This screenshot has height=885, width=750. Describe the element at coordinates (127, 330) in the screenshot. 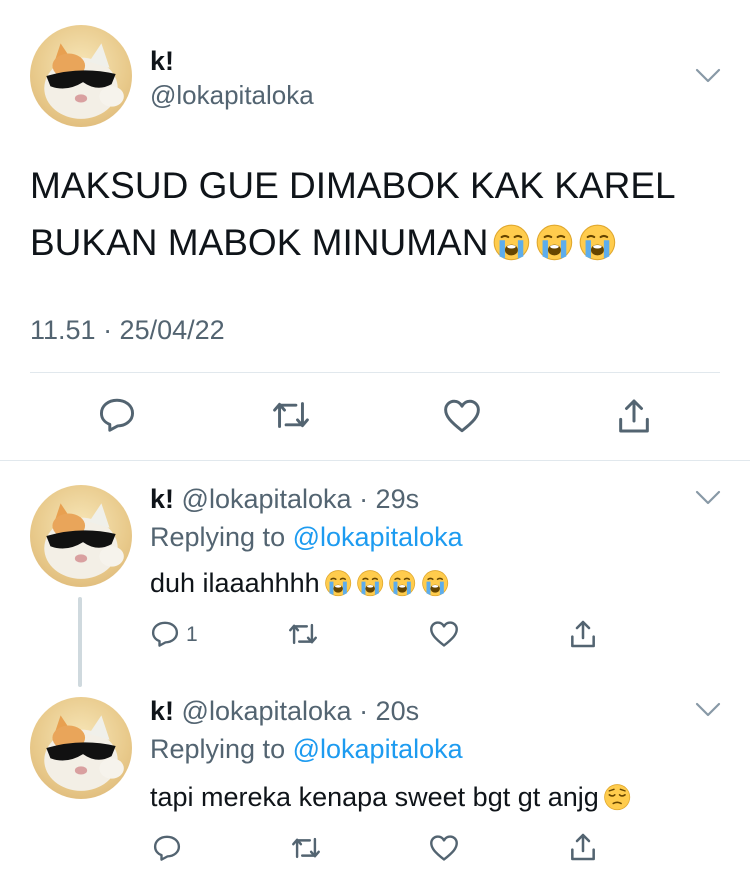

I see `tweet-timestamp: 11.51 · 25/04/22` at that location.